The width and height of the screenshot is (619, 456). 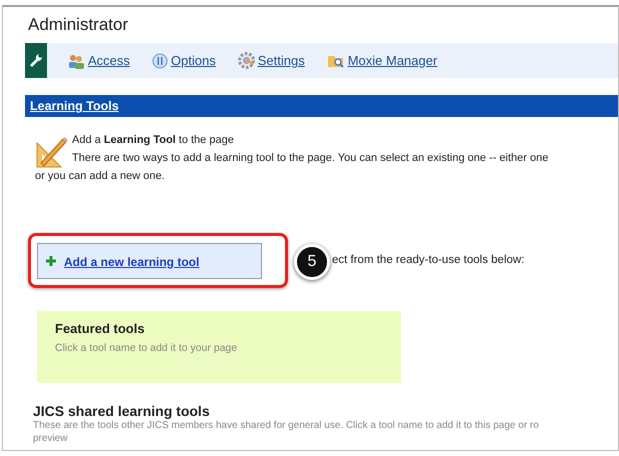 What do you see at coordinates (50, 438) in the screenshot?
I see `shared-description: preview` at bounding box center [50, 438].